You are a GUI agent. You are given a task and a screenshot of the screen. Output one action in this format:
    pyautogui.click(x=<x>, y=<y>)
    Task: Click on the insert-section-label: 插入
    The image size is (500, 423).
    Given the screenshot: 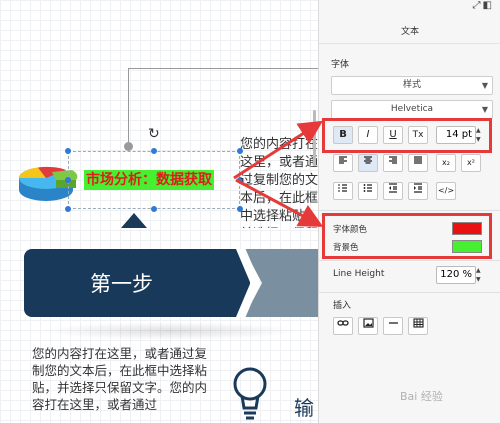 What is the action you would take?
    pyautogui.click(x=342, y=306)
    